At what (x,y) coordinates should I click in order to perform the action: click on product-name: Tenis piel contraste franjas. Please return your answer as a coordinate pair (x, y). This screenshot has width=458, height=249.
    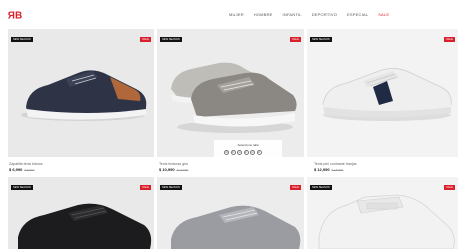
    Looking at the image, I should click on (335, 164).